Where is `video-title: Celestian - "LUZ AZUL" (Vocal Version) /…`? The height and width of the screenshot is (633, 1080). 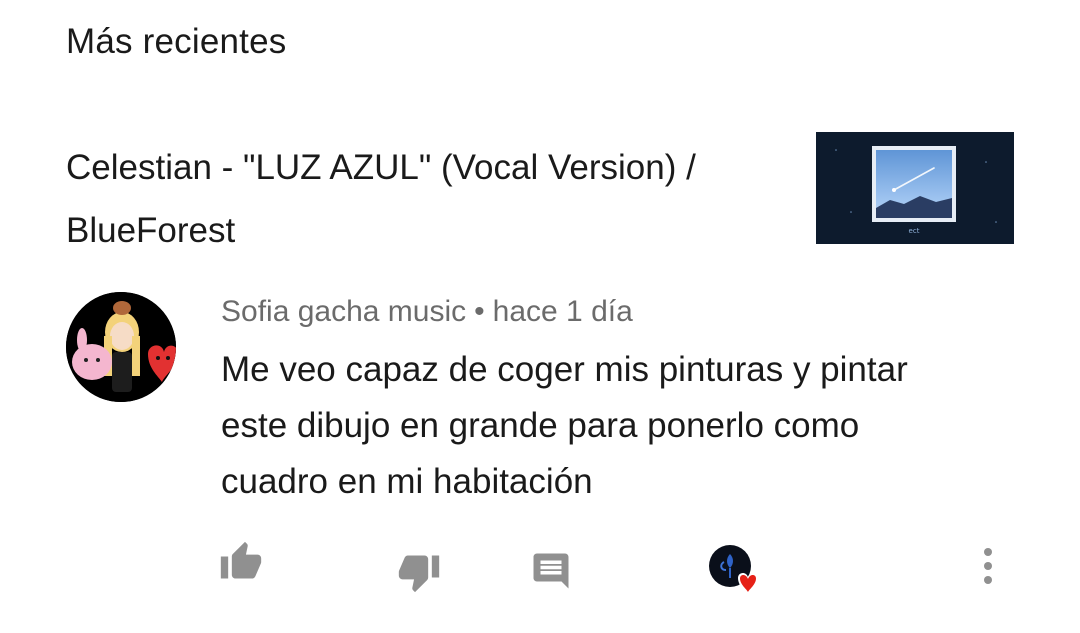
video-title: Celestian - "LUZ AZUL" (Vocal Version) /… is located at coordinates (426, 199).